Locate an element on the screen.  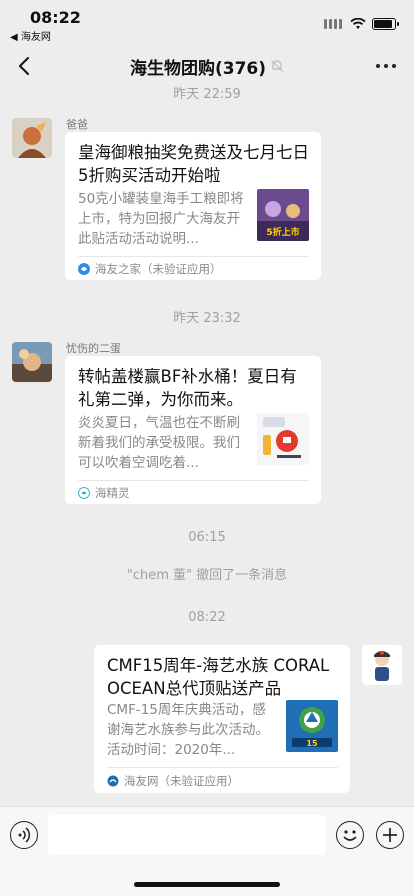
card-source: 海友之家（未验证应用） is located at coordinates (150, 269).